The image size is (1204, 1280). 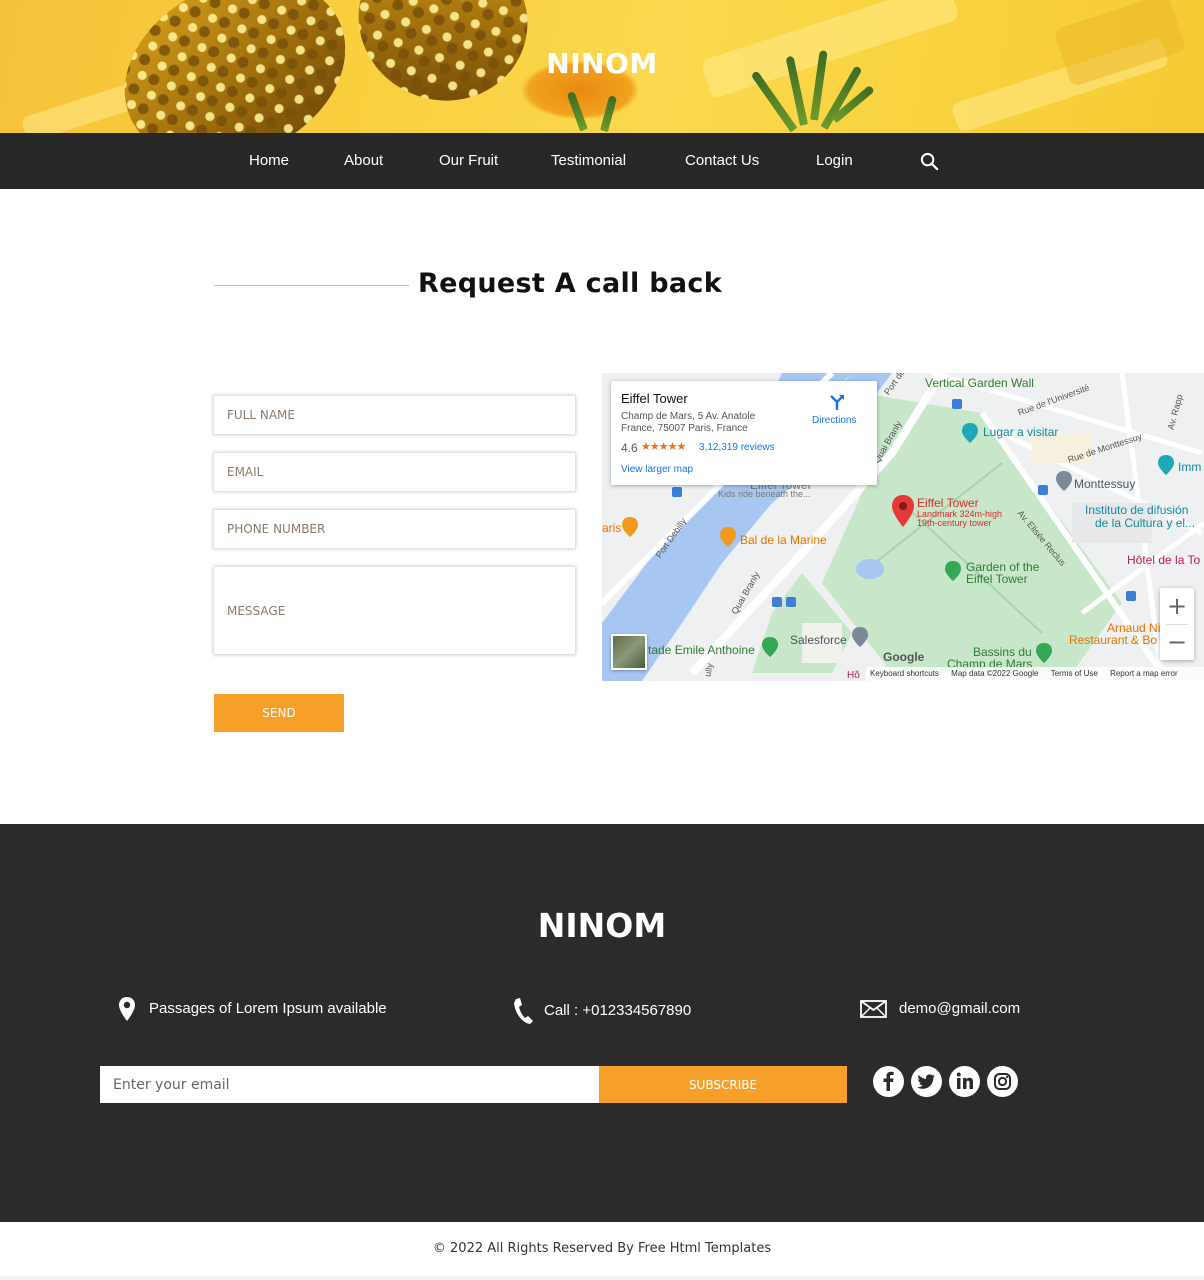 What do you see at coordinates (468, 161) in the screenshot?
I see `nav-our-fruit: Our Fruit` at bounding box center [468, 161].